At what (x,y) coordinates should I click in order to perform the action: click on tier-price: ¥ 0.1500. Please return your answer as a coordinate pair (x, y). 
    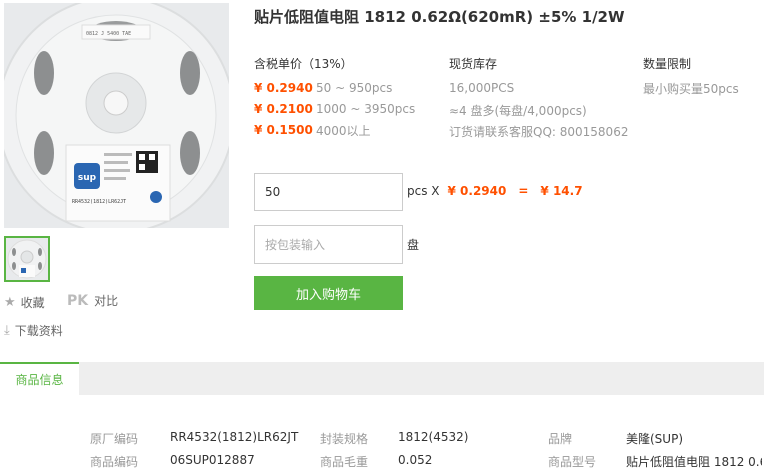
    Looking at the image, I should click on (283, 130).